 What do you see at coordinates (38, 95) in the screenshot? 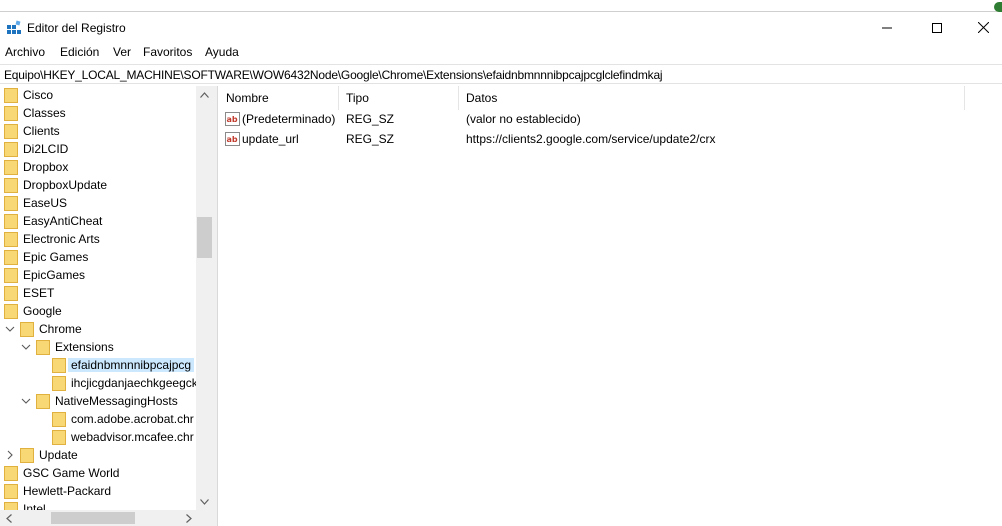
I see `tree-item-label: Cisco` at bounding box center [38, 95].